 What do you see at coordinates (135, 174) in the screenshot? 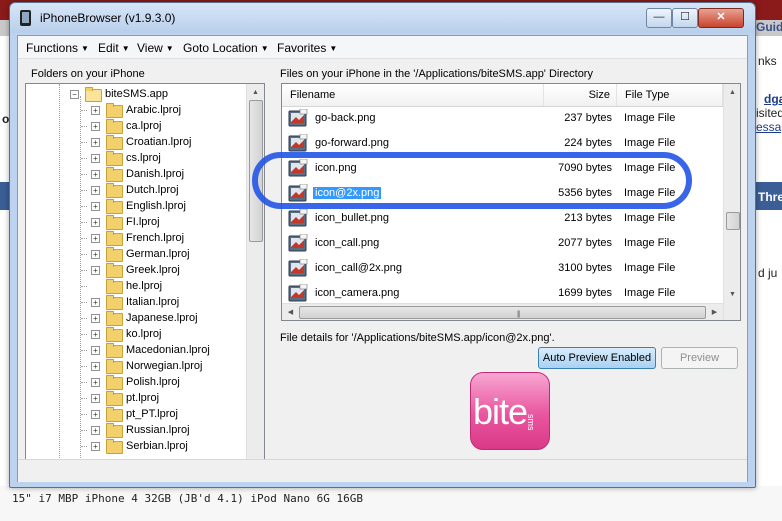
I see `tree-folder-item: + Danish.lproj` at bounding box center [135, 174].